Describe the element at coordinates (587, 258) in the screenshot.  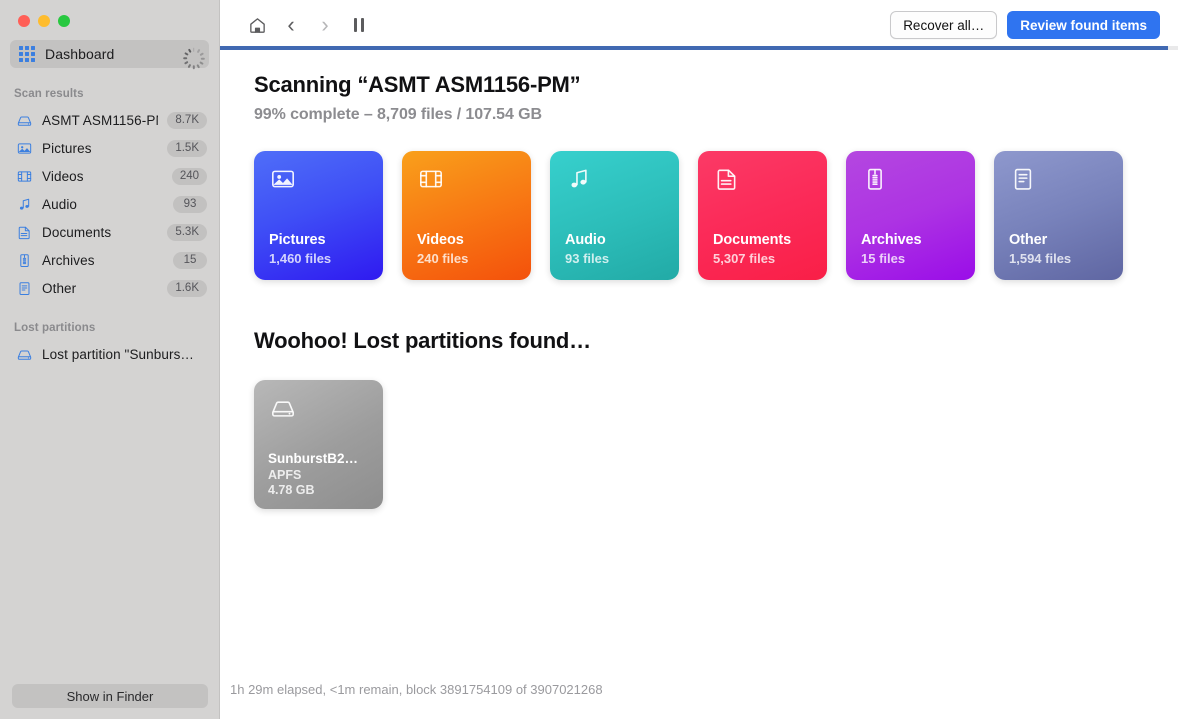
I see `category-card-count: 93 files` at that location.